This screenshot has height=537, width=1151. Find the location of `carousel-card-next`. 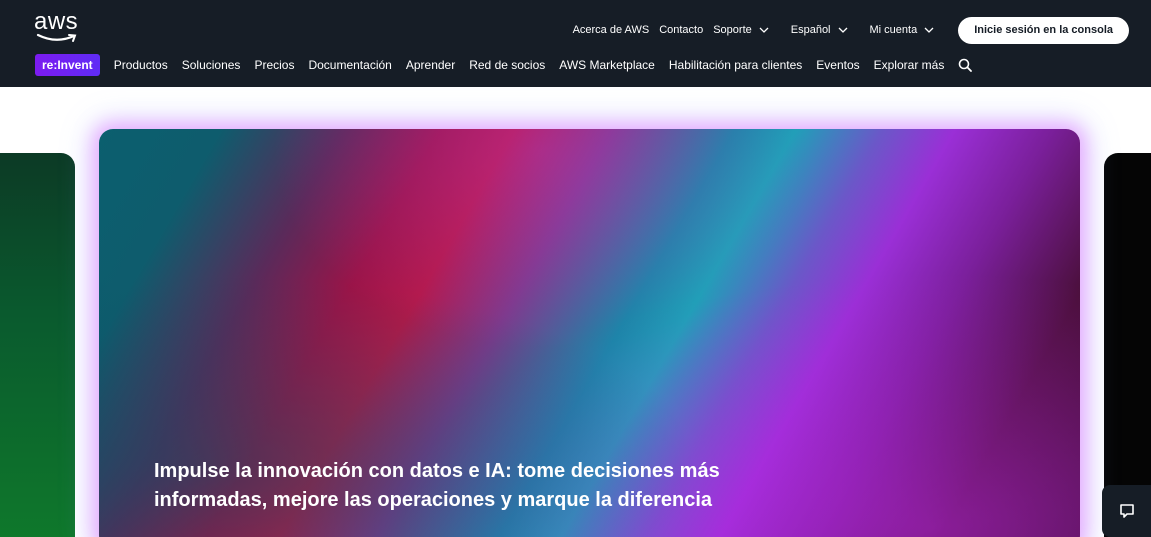

carousel-card-next is located at coordinates (1127, 345).